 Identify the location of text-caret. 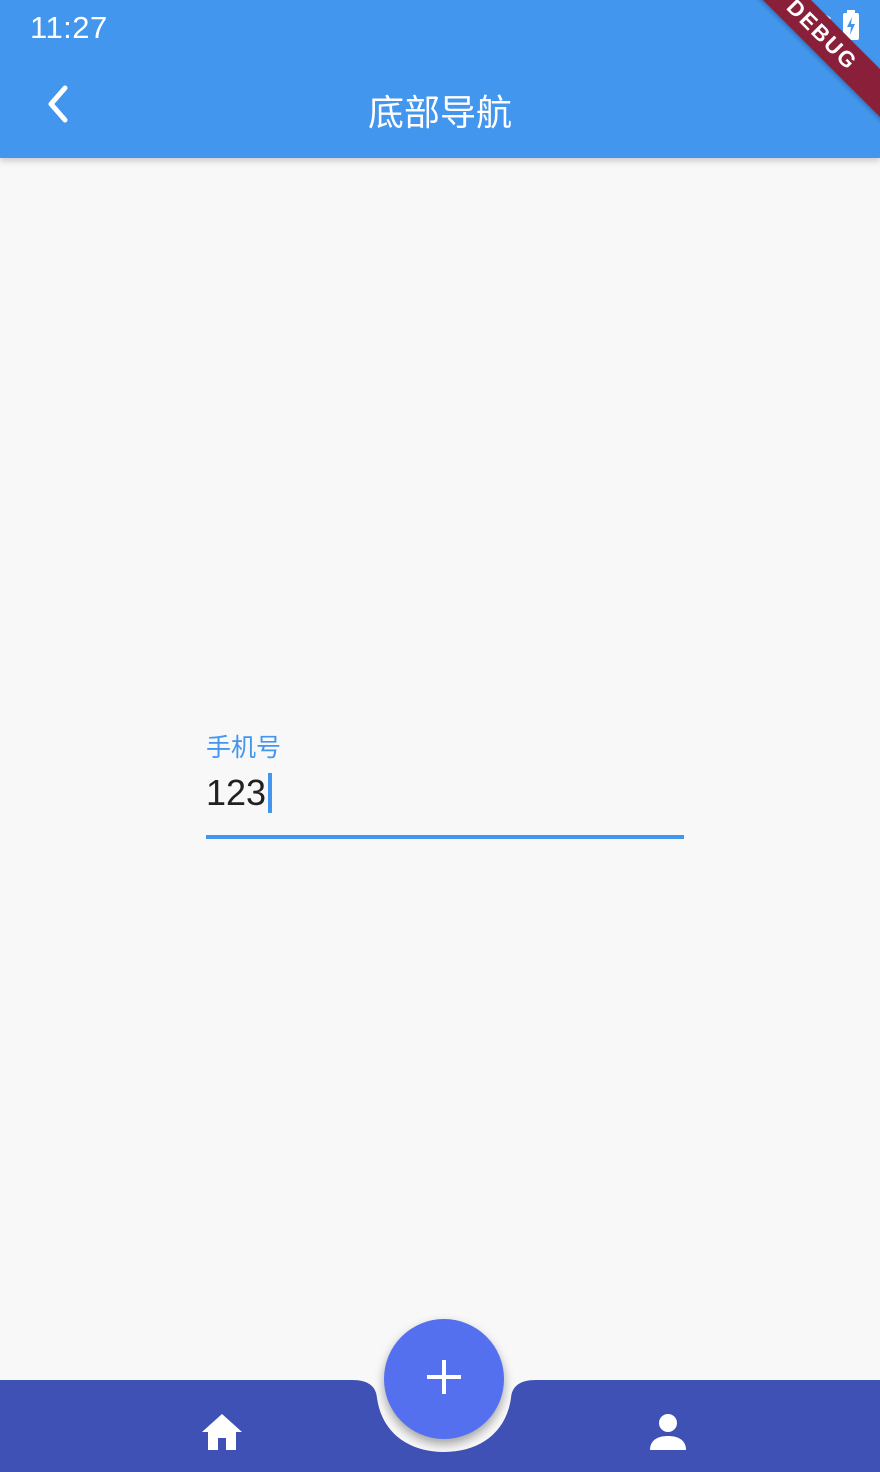
(270, 793).